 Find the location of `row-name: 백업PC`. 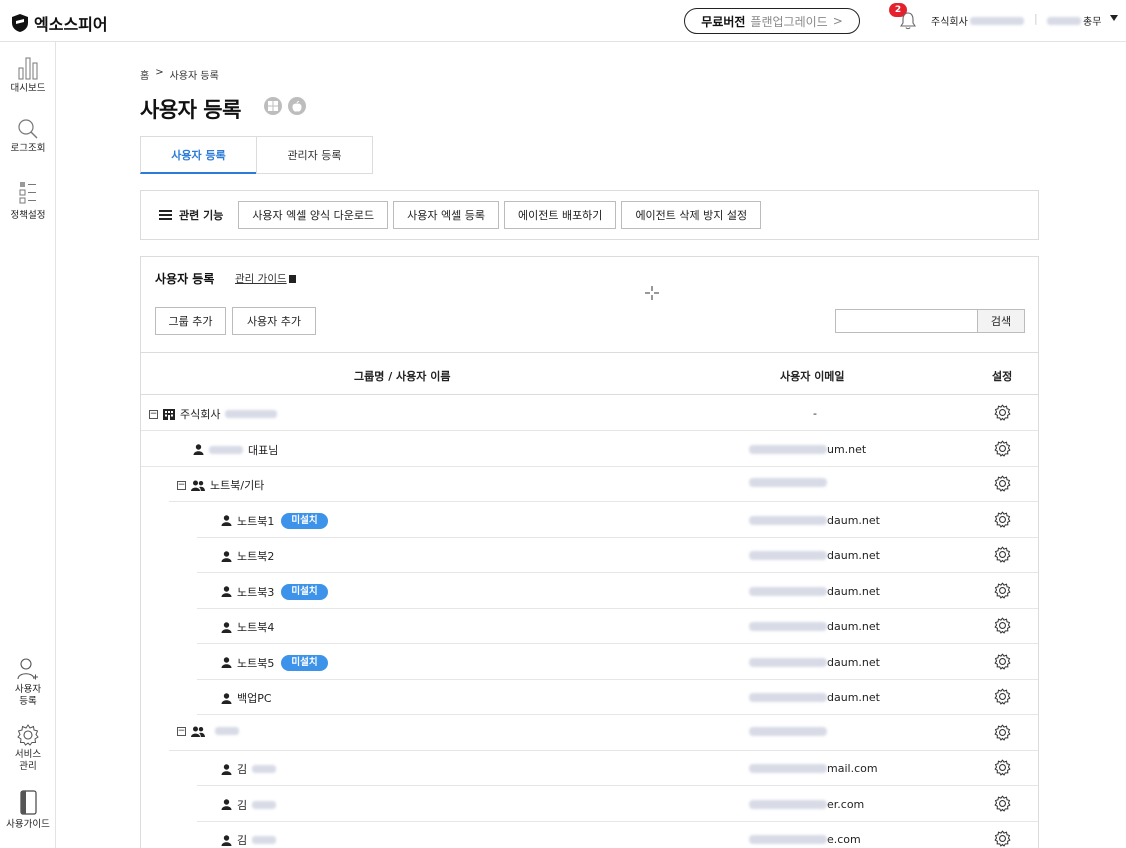

row-name: 백업PC is located at coordinates (254, 698).